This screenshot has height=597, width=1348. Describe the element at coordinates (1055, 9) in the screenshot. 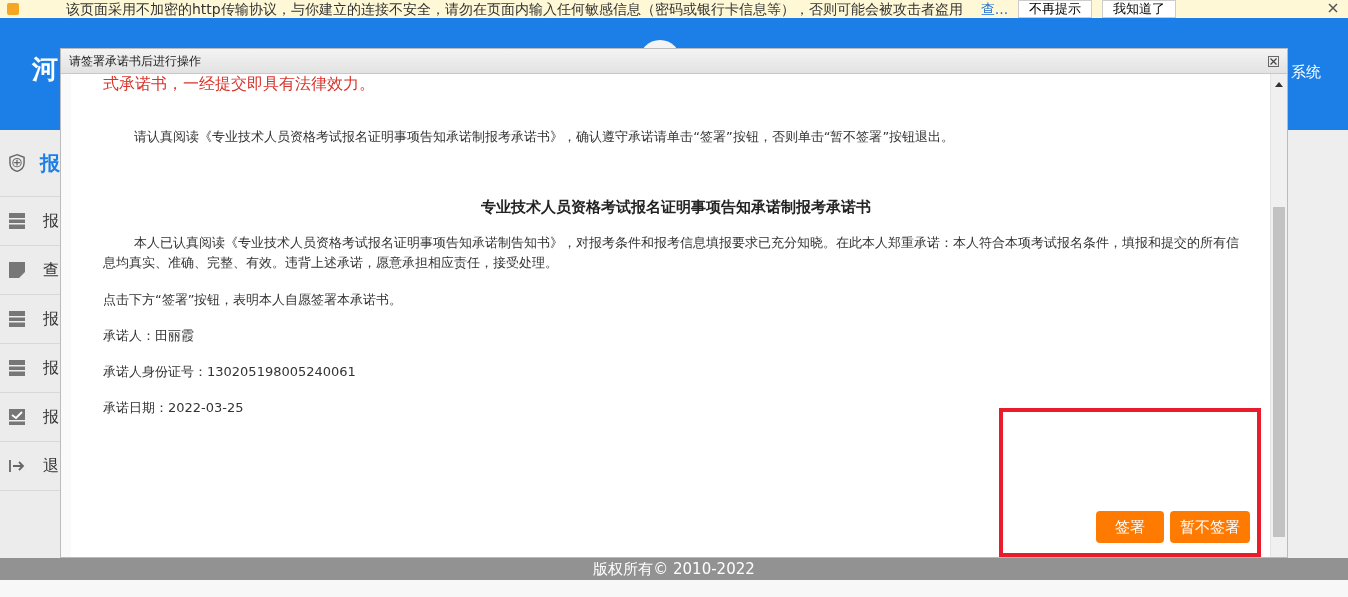

I see `warning-button: 不再提示` at that location.